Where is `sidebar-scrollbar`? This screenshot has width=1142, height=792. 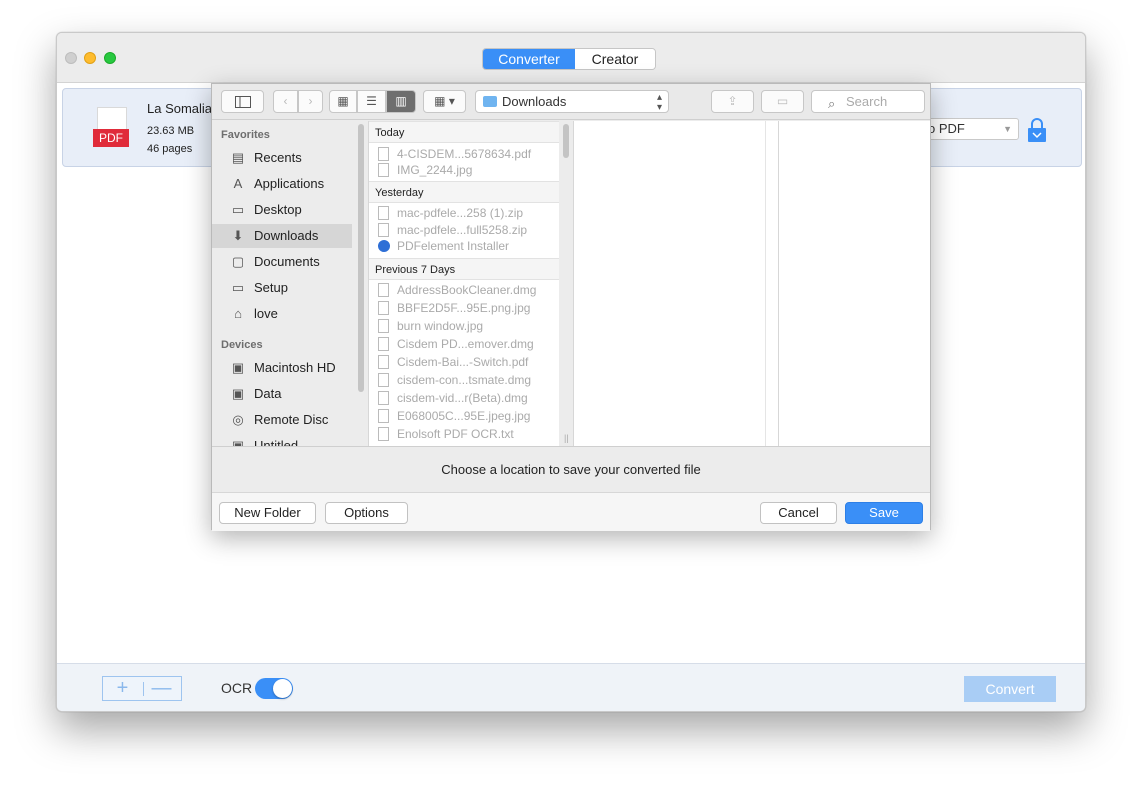
sidebar-scrollbar is located at coordinates (361, 258).